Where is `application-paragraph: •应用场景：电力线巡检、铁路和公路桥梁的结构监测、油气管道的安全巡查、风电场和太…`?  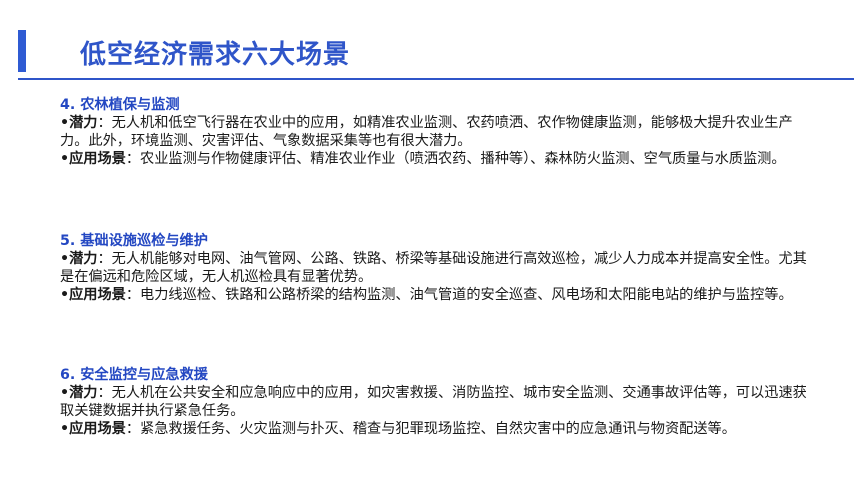
application-paragraph: •应用场景：电力线巡检、铁路和公路桥梁的结构监测、油气管道的安全巡查、风电场和太… is located at coordinates (435, 295).